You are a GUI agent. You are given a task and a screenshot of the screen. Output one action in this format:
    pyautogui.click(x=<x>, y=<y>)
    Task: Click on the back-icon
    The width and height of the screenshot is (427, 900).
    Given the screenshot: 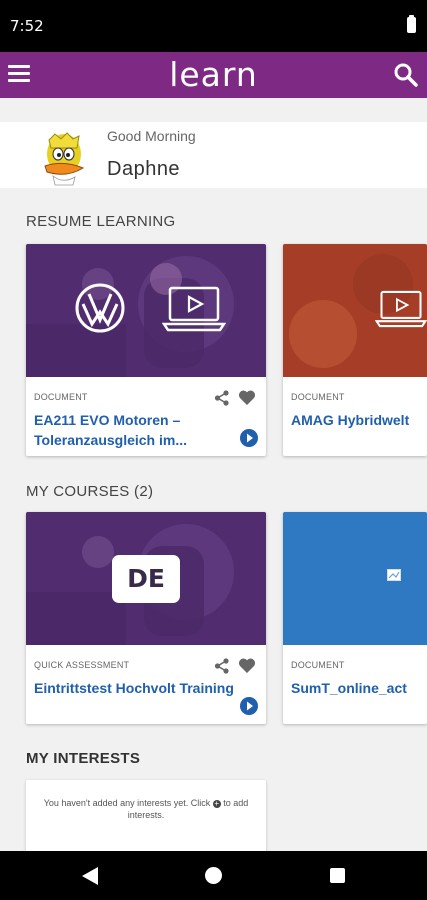 What is the action you would take?
    pyautogui.click(x=90, y=876)
    